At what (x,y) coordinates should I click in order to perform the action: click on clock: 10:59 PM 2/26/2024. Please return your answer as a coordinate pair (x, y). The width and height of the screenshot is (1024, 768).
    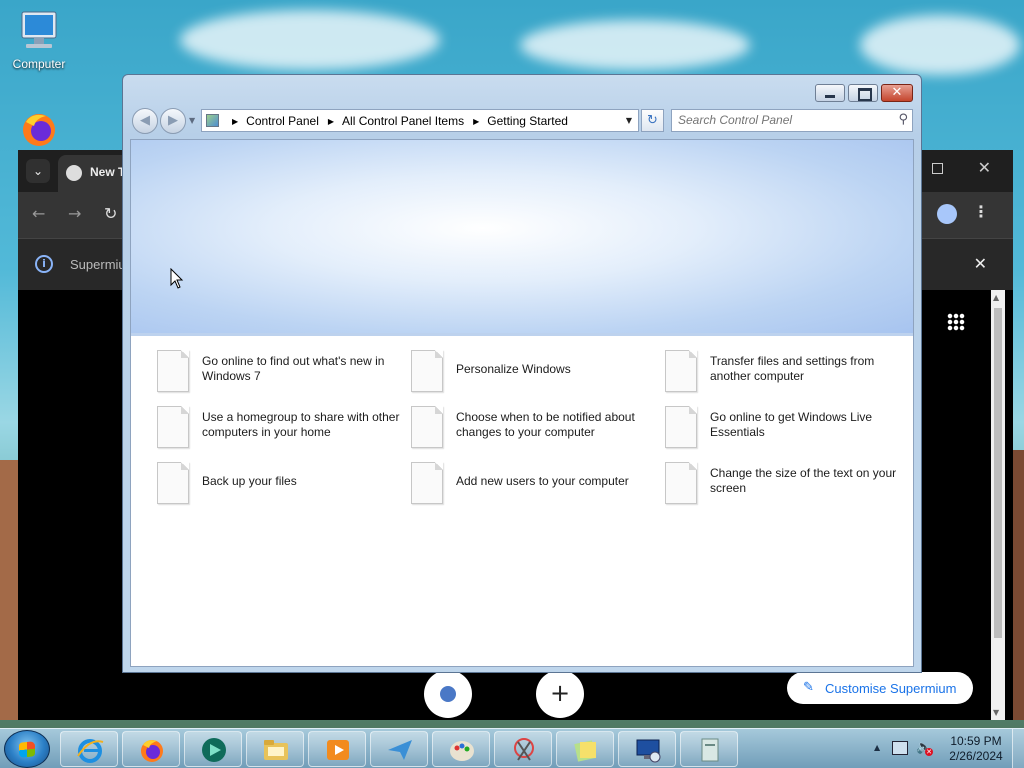
    Looking at the image, I should click on (976, 749).